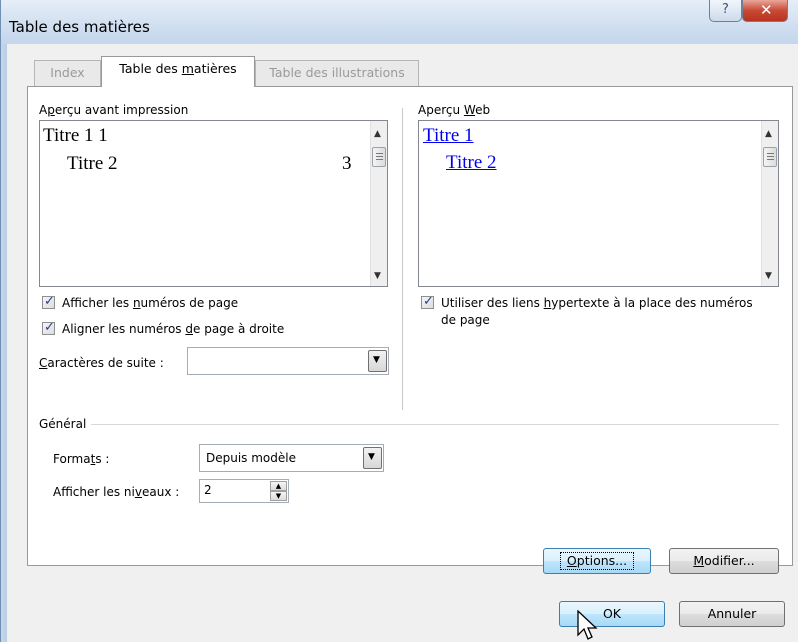 The width and height of the screenshot is (798, 642). Describe the element at coordinates (435, 424) in the screenshot. I see `general-divider` at that location.